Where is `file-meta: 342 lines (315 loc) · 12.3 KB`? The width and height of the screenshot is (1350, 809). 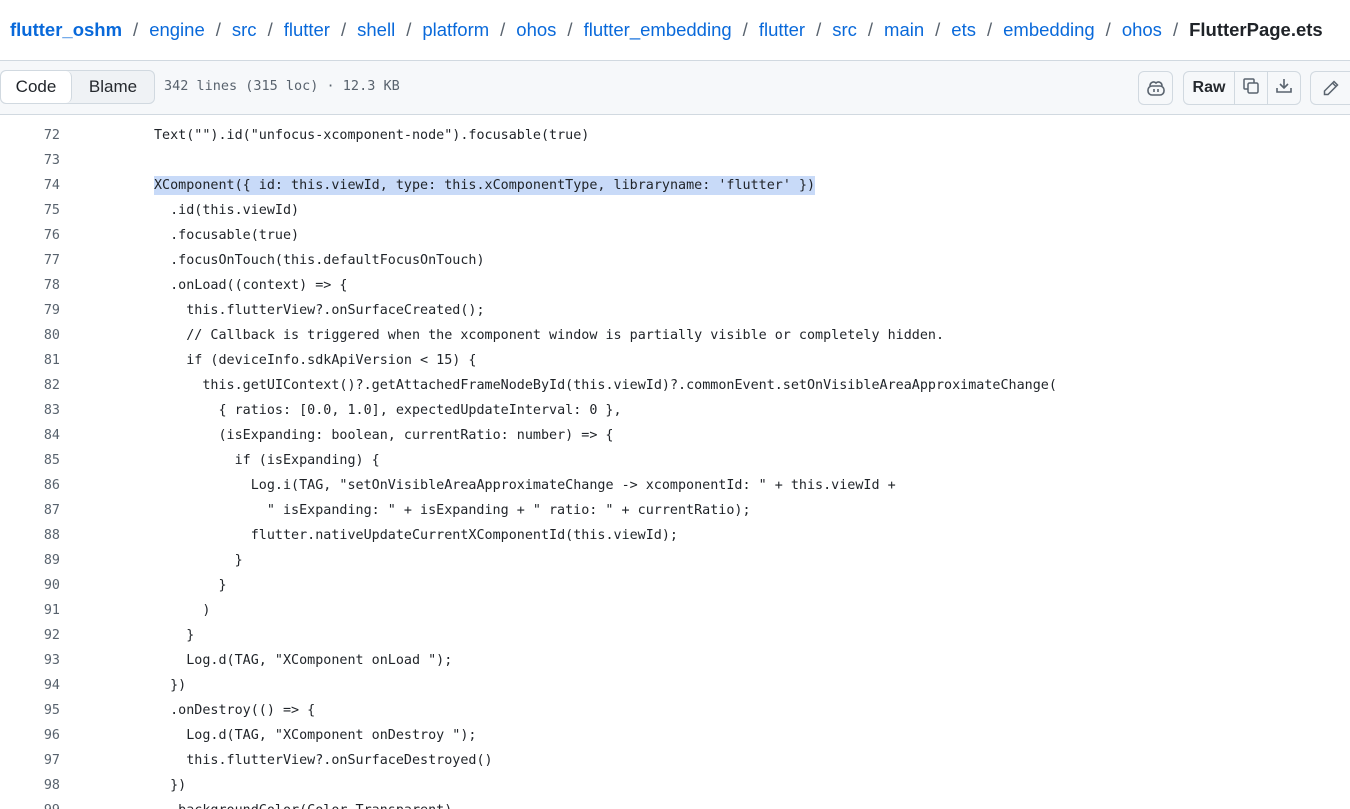
file-meta: 342 lines (315 loc) · 12.3 KB is located at coordinates (282, 86).